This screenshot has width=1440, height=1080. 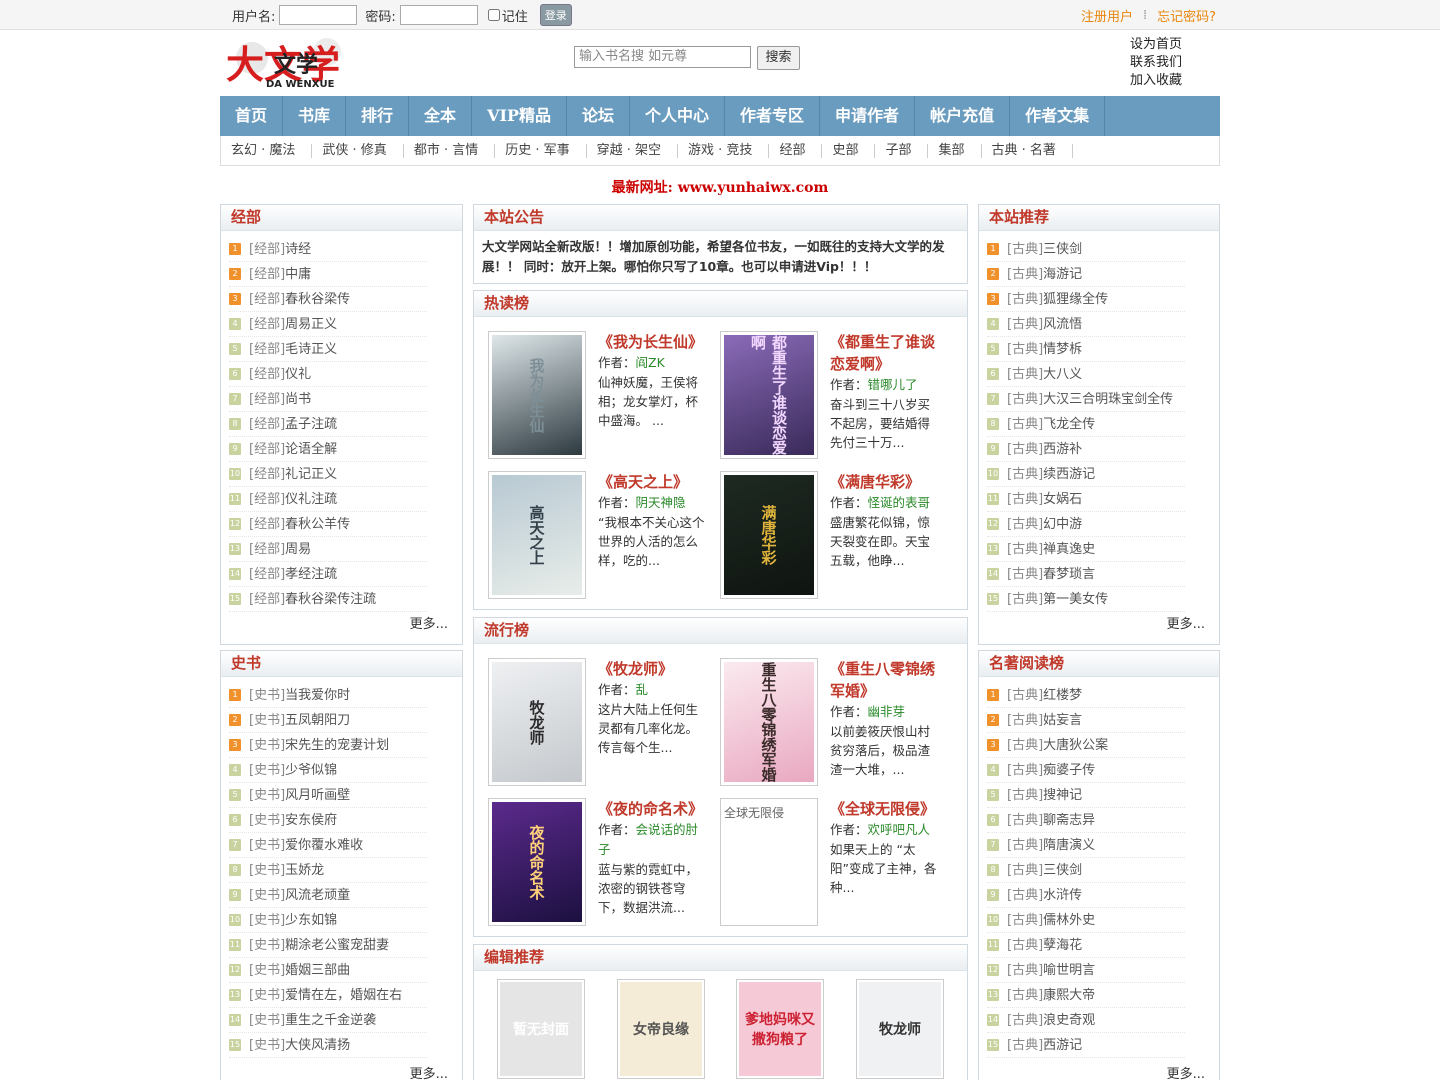 What do you see at coordinates (330, 599) in the screenshot?
I see `rank-book-title: 春秋谷梁传注疏` at bounding box center [330, 599].